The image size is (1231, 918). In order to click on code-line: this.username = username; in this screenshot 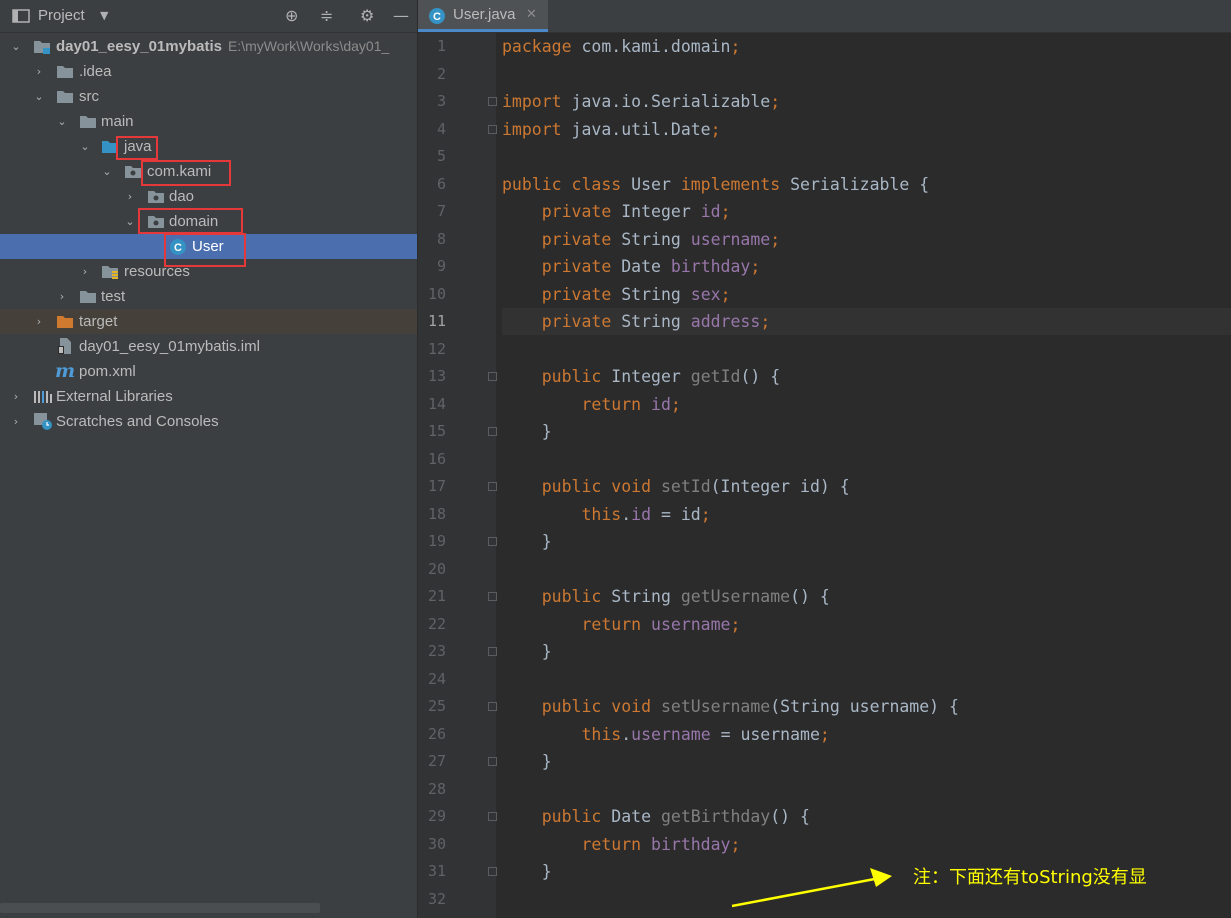, I will do `click(665, 734)`.